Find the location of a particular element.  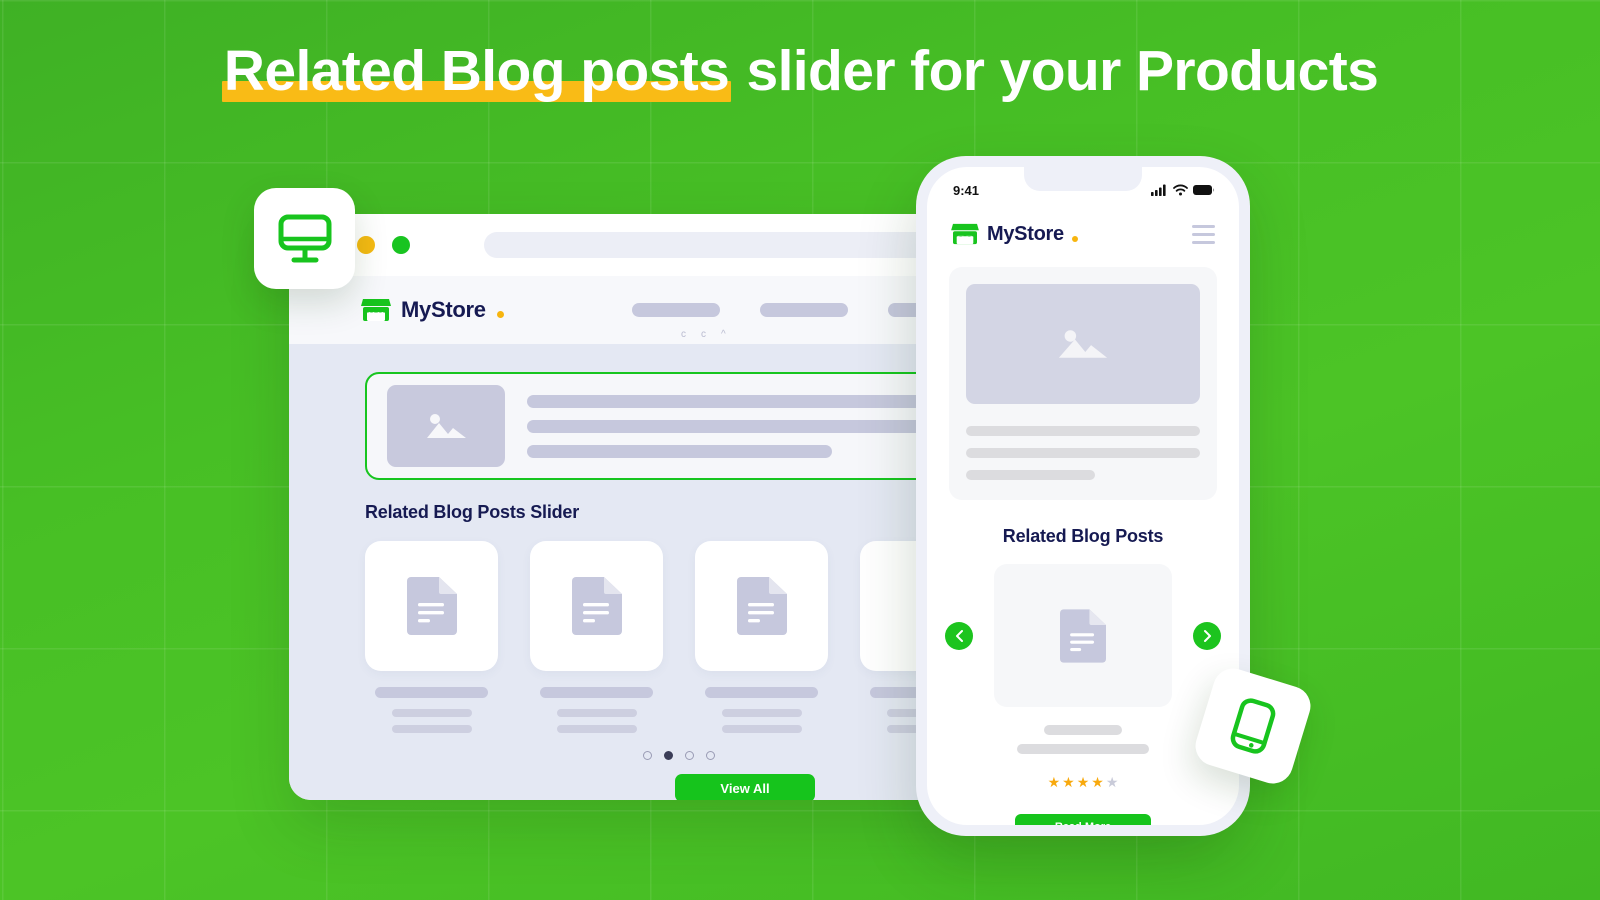

wifi-icon is located at coordinates (1180, 190).